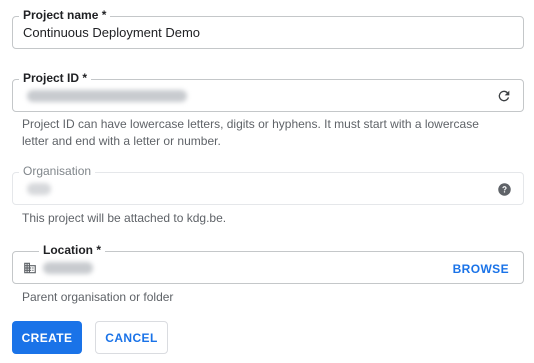  I want to click on organisation-helper: This project will be attached to kdg.be., so click(124, 218).